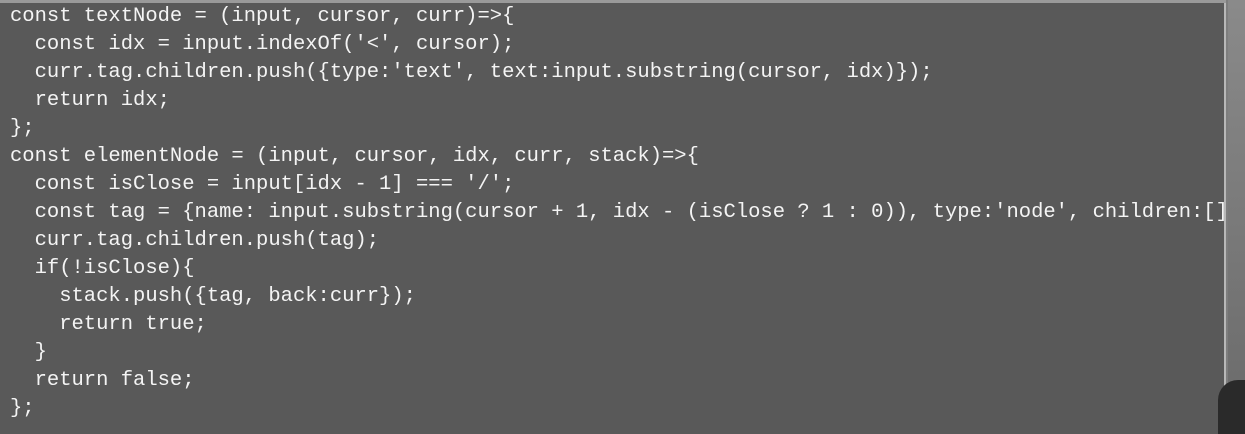  I want to click on code-line-10: if(!isClose){, so click(102, 268).